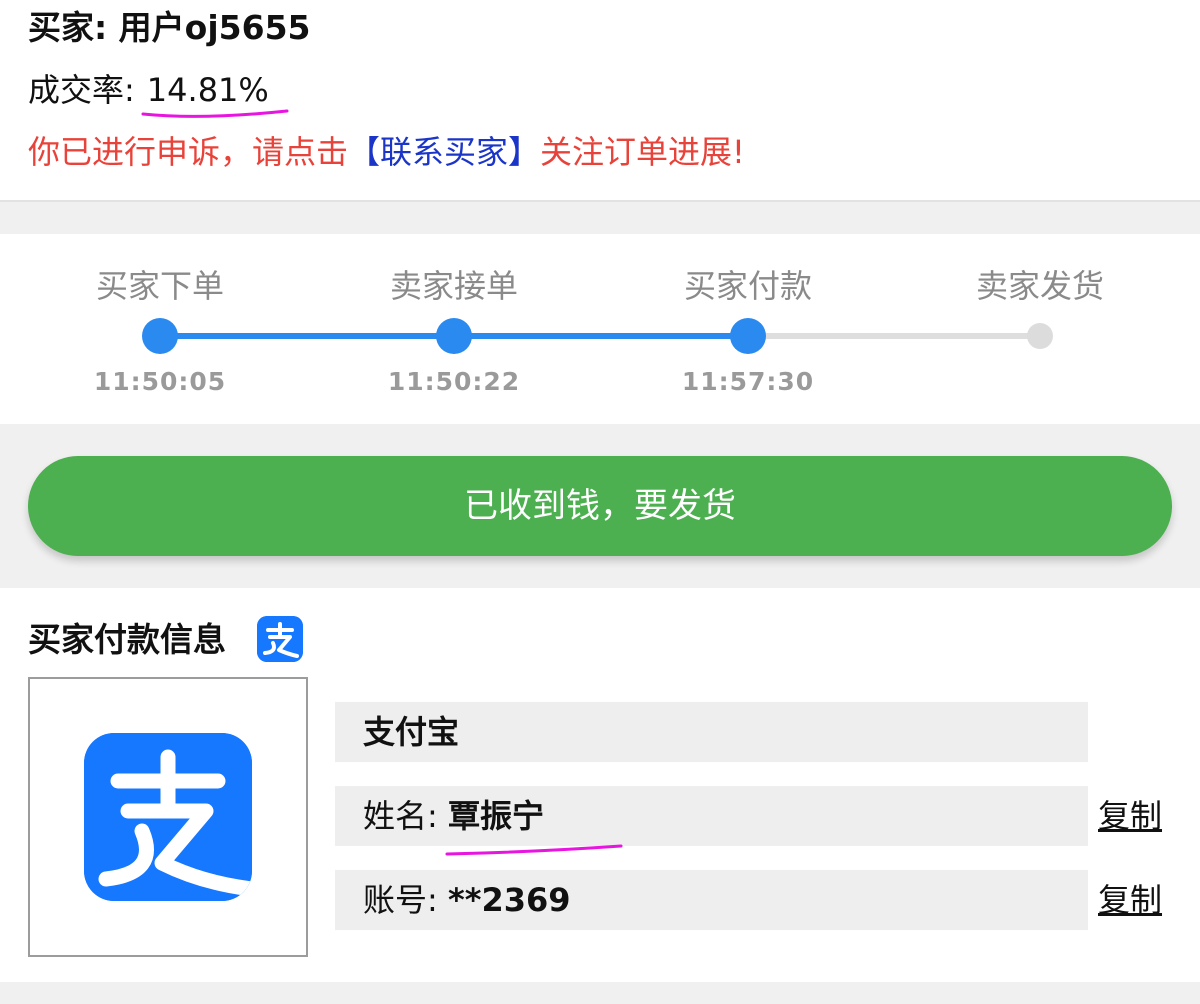 This screenshot has width=1200, height=1004. What do you see at coordinates (454, 381) in the screenshot?
I see `step-time: 11:50:22` at bounding box center [454, 381].